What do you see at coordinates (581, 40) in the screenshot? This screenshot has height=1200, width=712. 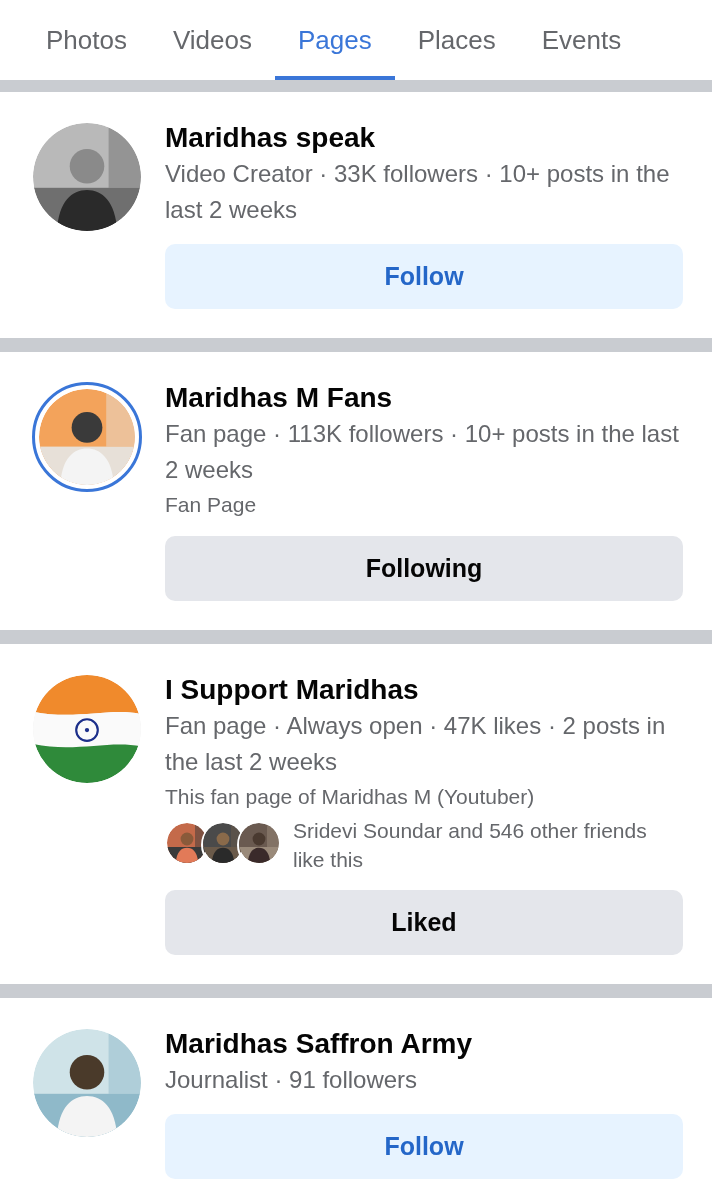 I see `tab: Events` at bounding box center [581, 40].